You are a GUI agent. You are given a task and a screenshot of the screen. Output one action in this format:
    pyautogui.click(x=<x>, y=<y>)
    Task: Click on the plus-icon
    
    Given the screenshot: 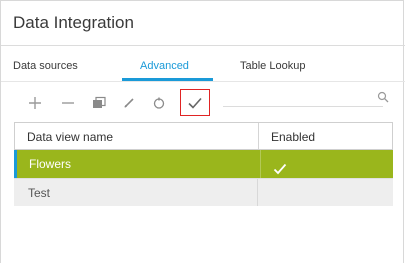 What is the action you would take?
    pyautogui.click(x=35, y=103)
    